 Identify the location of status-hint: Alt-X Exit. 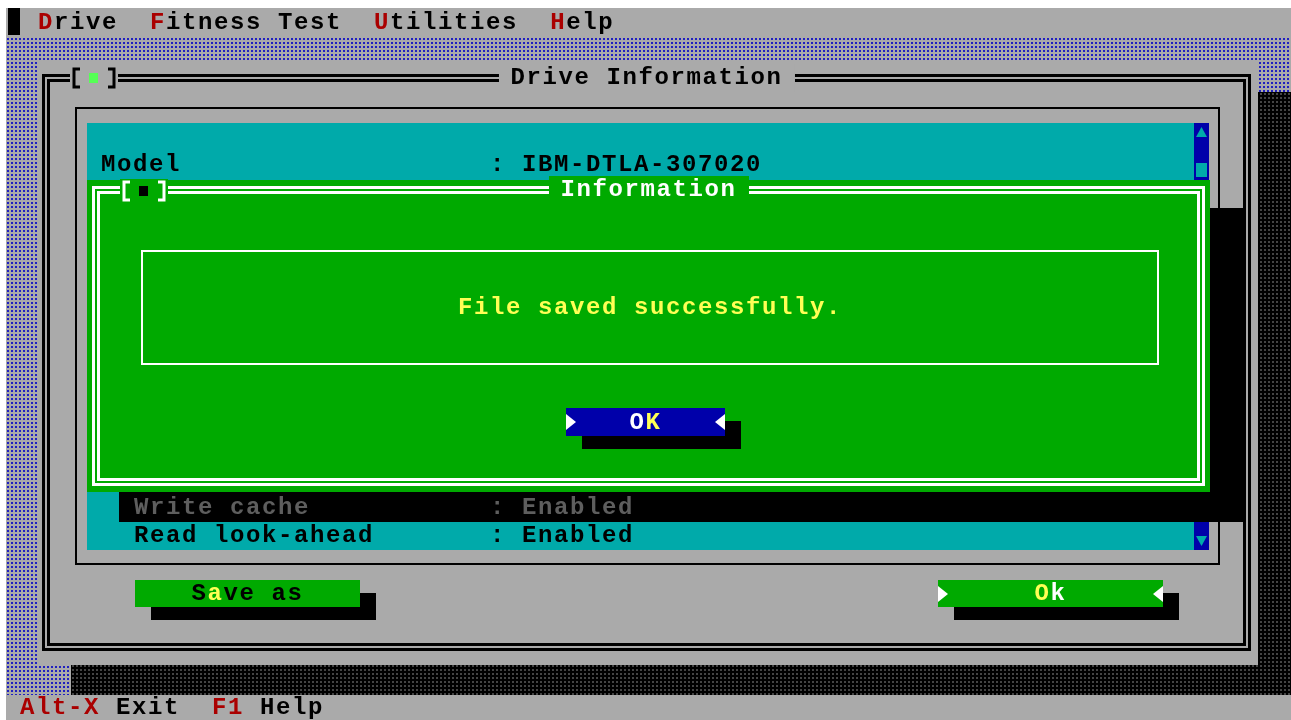
(100, 707).